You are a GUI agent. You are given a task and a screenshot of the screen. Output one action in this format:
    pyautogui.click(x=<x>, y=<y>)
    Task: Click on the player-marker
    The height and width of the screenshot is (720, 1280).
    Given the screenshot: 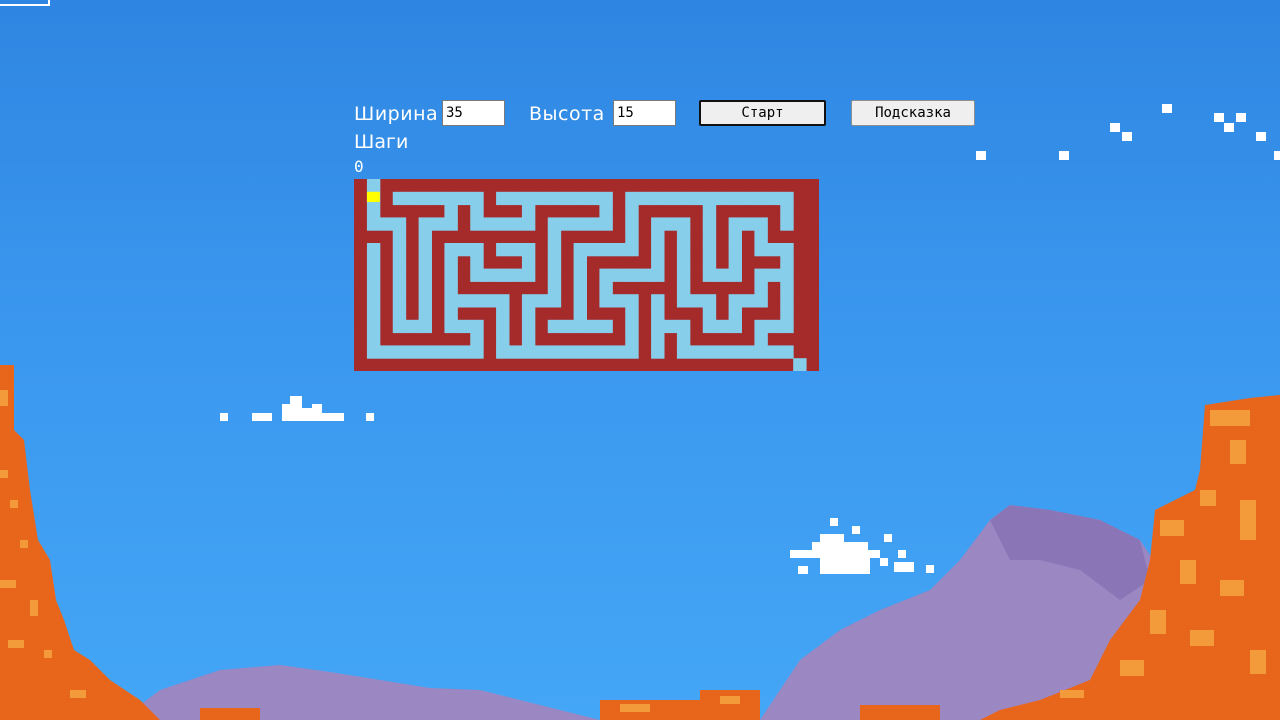 What is the action you would take?
    pyautogui.click(x=373, y=197)
    